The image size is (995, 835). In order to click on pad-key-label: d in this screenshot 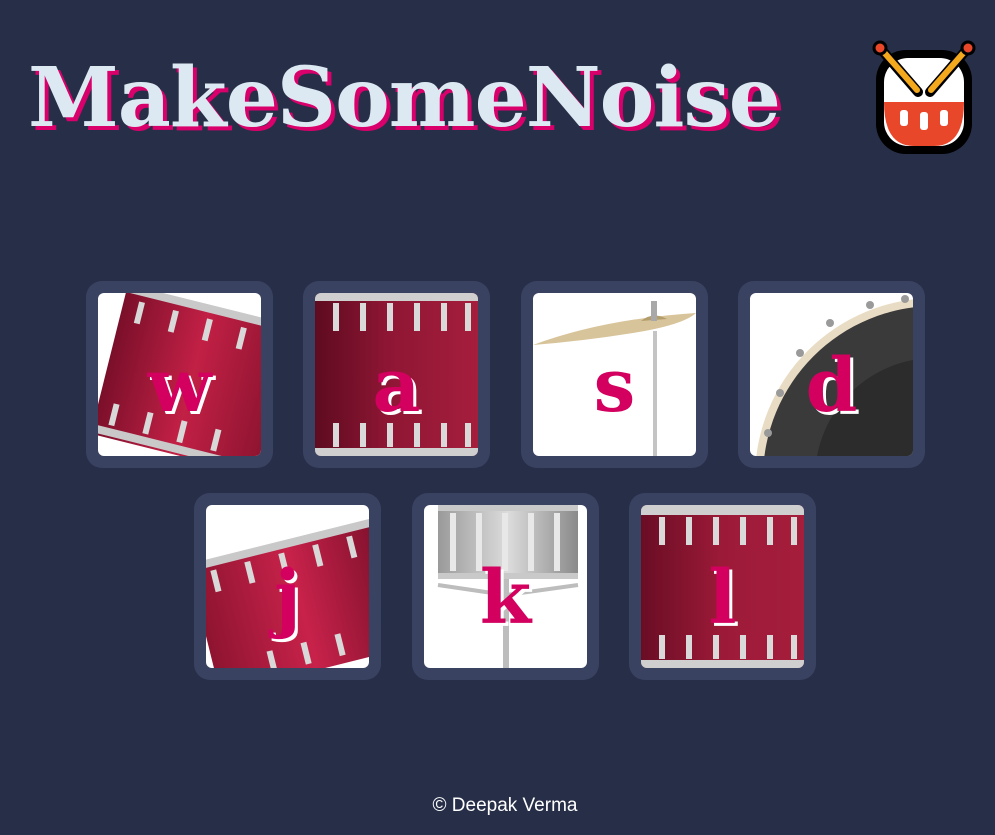, I will do `click(831, 385)`.